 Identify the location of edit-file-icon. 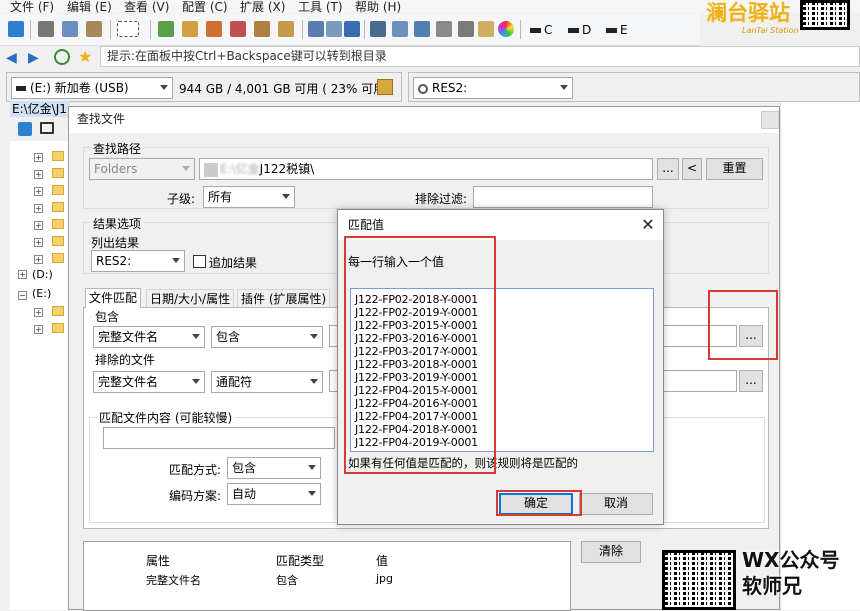
(190, 29).